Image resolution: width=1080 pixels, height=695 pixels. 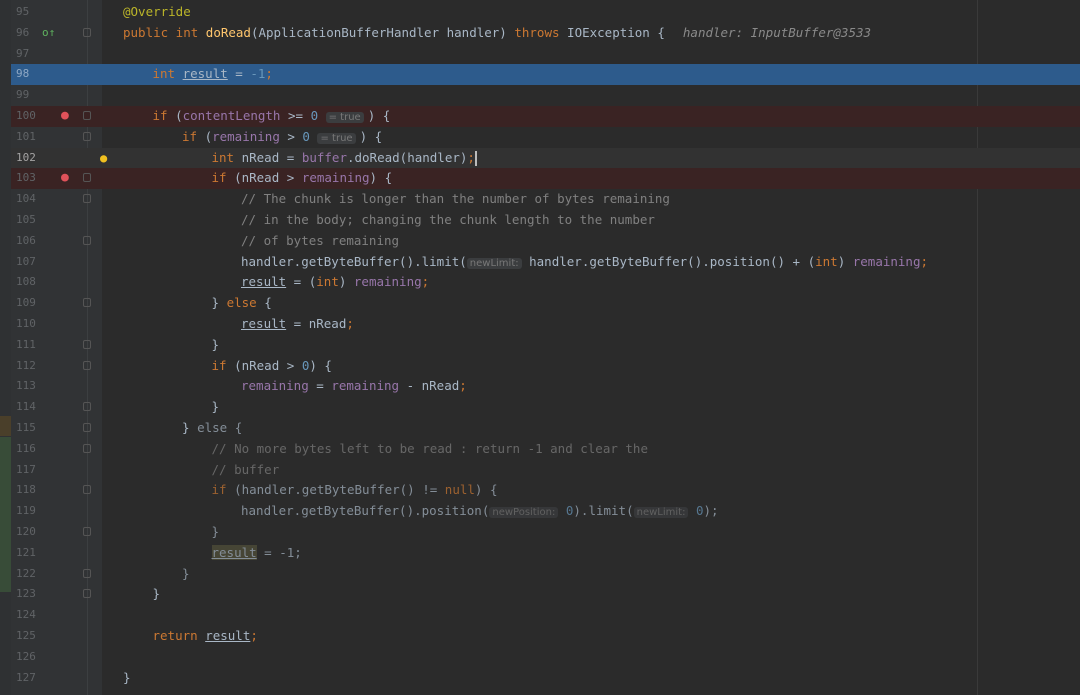 What do you see at coordinates (29, 74) in the screenshot?
I see `line-number: 98` at bounding box center [29, 74].